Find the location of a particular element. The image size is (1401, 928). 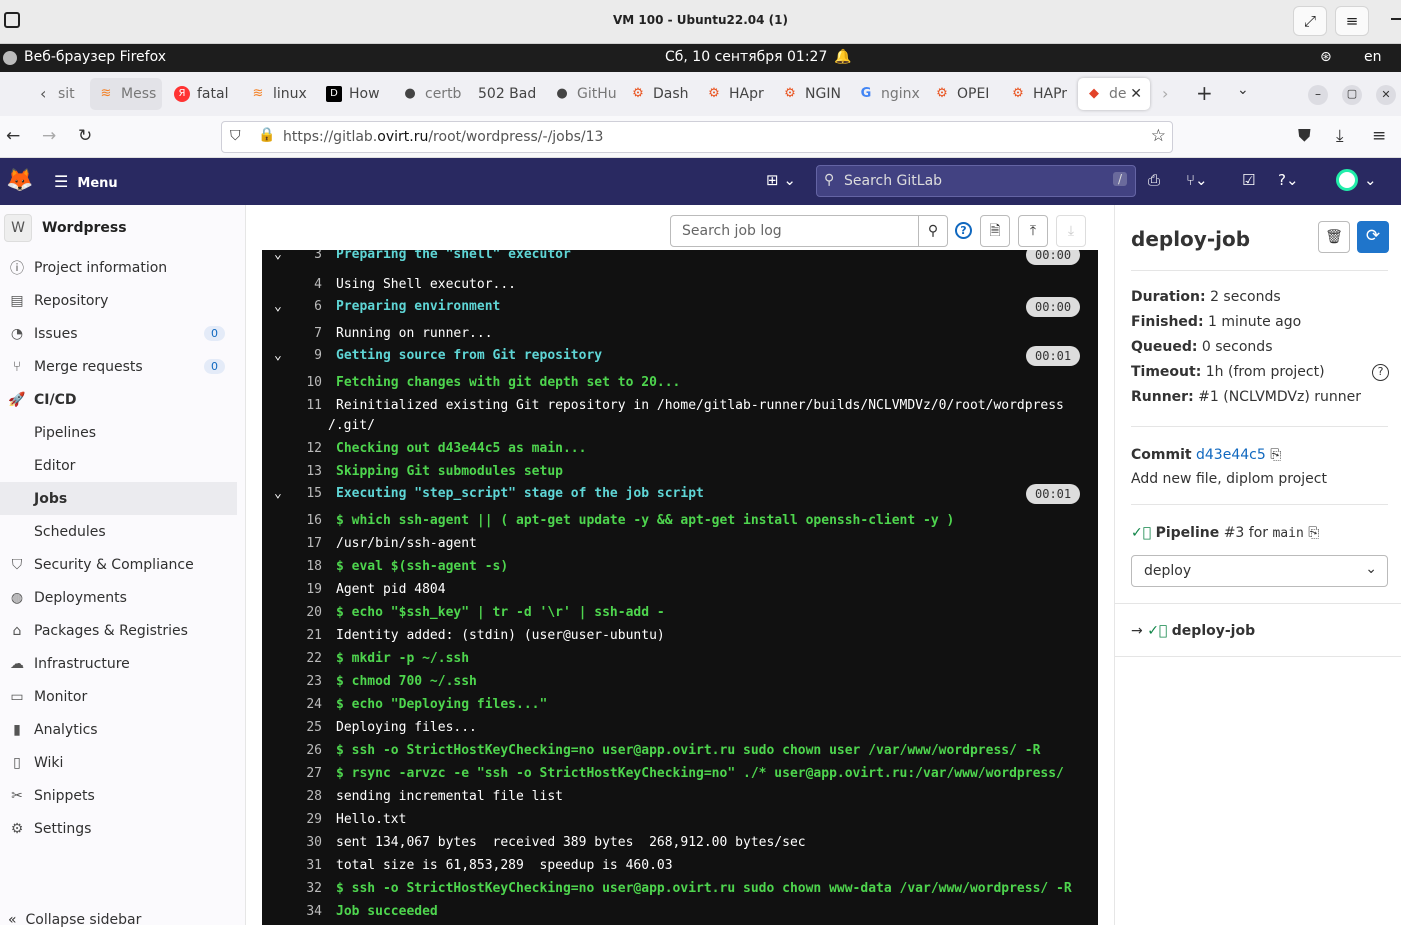

new-tab-icon: + is located at coordinates (1204, 93).